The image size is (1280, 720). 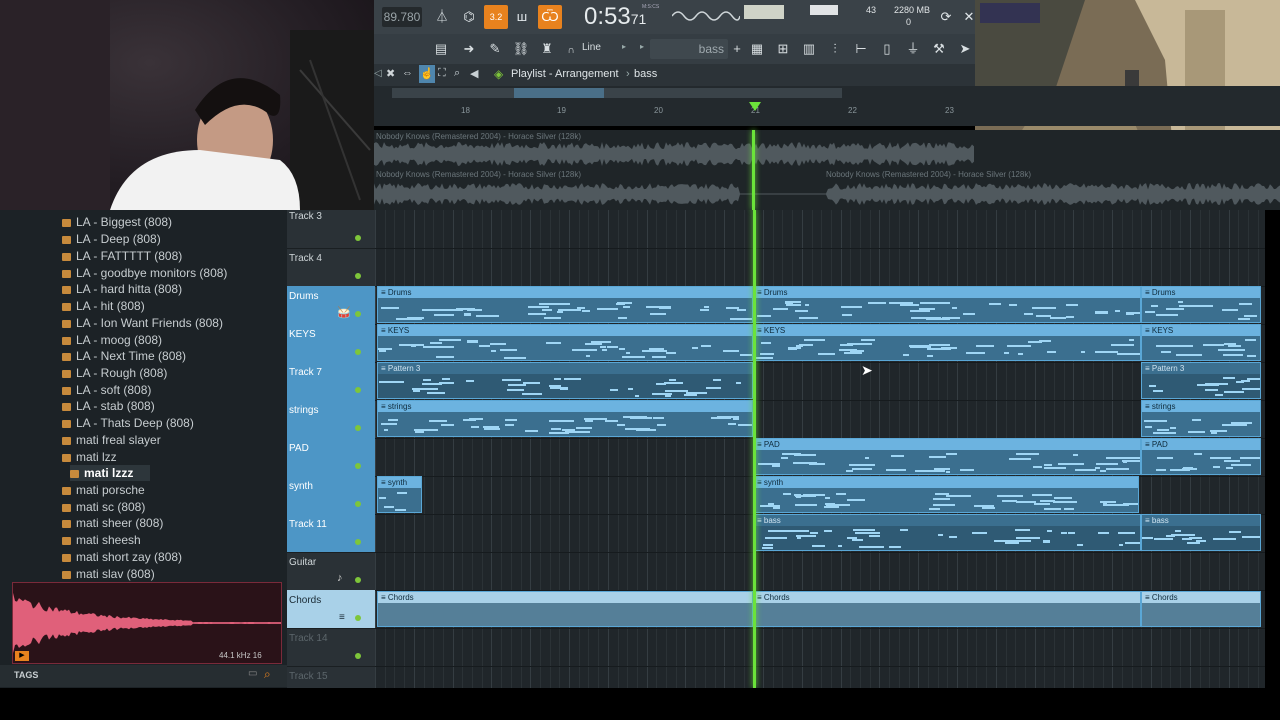 I want to click on browser-item: LA - Ion Want Friends (808), so click(x=142, y=323).